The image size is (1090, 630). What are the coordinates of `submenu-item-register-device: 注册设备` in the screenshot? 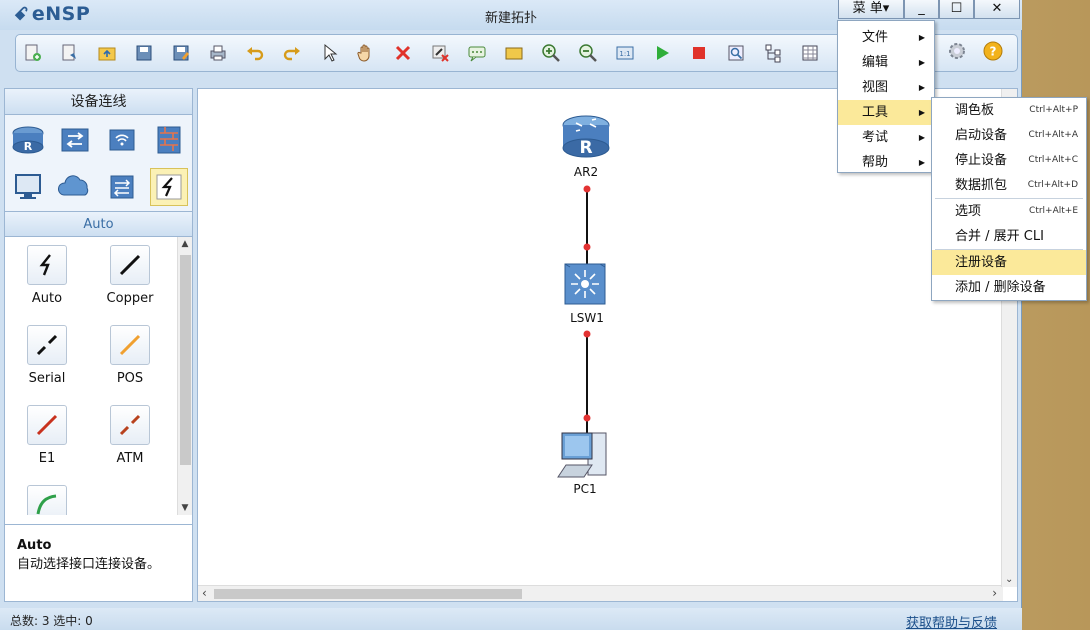 It's located at (1009, 262).